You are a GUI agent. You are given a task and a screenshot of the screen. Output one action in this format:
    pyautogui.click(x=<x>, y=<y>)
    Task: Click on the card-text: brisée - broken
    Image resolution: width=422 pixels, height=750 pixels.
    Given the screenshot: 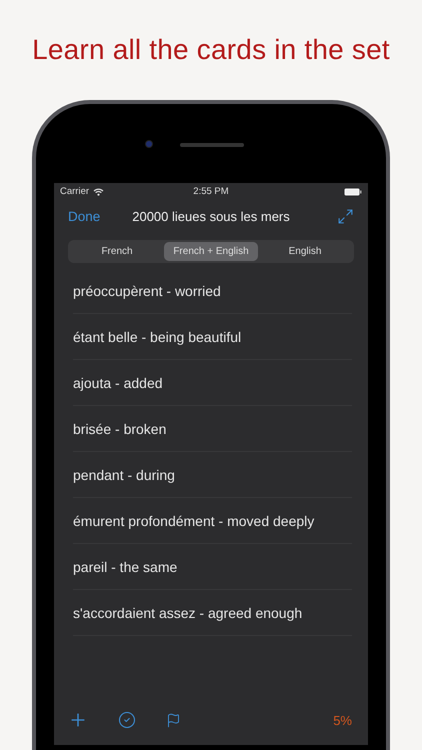 What is the action you would take?
    pyautogui.click(x=119, y=428)
    